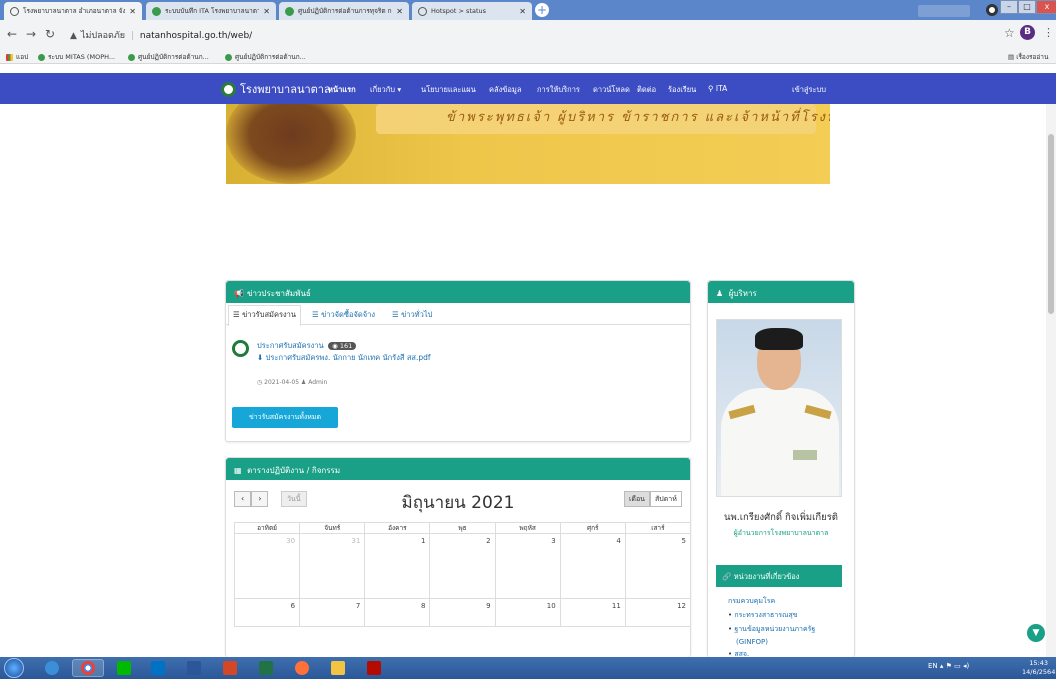  What do you see at coordinates (1051, 380) in the screenshot?
I see `page-scrollbar` at bounding box center [1051, 380].